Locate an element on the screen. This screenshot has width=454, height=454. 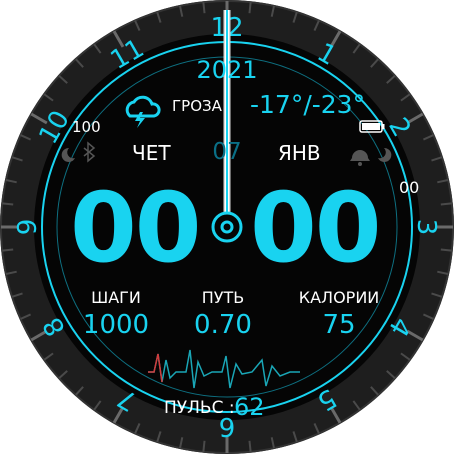
dial-numeral-3: 3 is located at coordinates (426, 227).